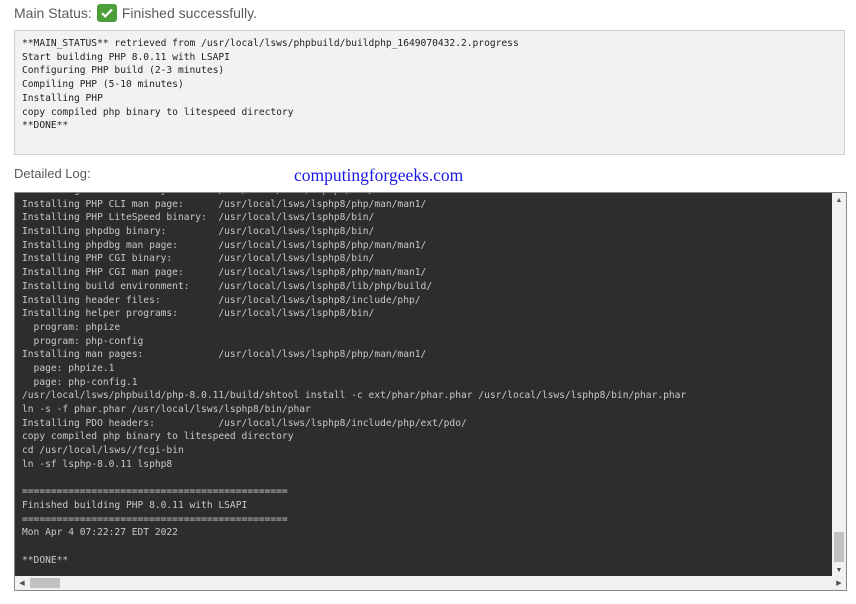 The height and width of the screenshot is (604, 856). Describe the element at coordinates (379, 175) in the screenshot. I see `watermark: computingforgeeks.com` at that location.